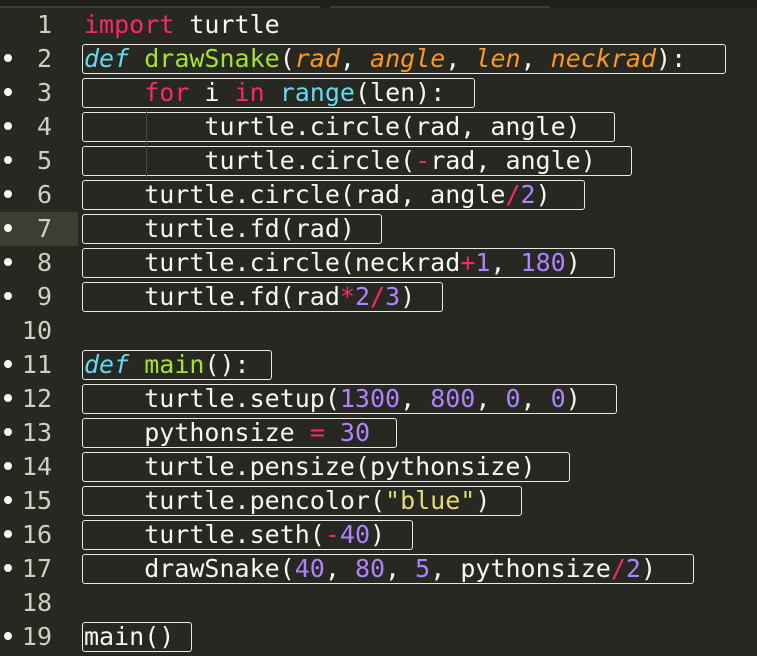 This screenshot has width=757, height=656. I want to click on gutter: 7, so click(39, 229).